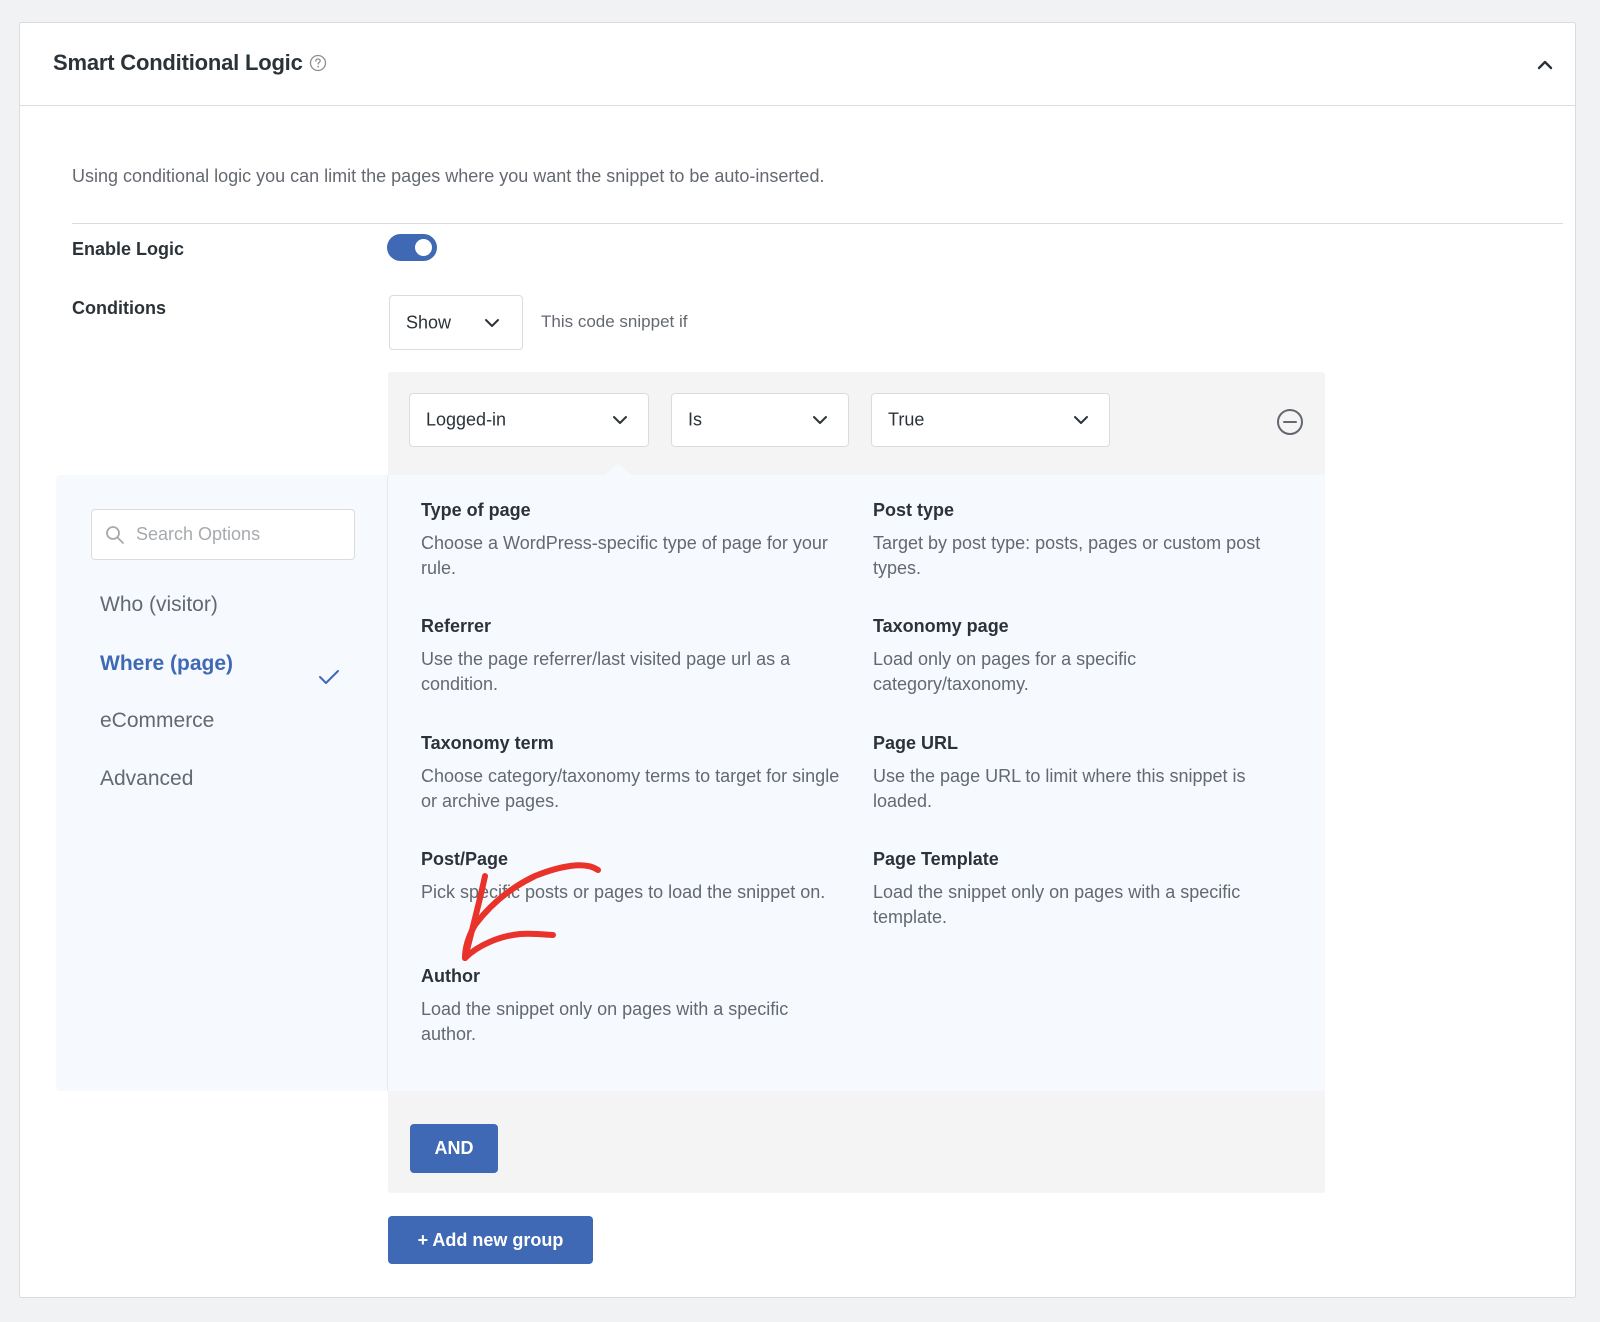 This screenshot has width=1600, height=1322. Describe the element at coordinates (936, 859) in the screenshot. I see `option-title: Page Template` at that location.